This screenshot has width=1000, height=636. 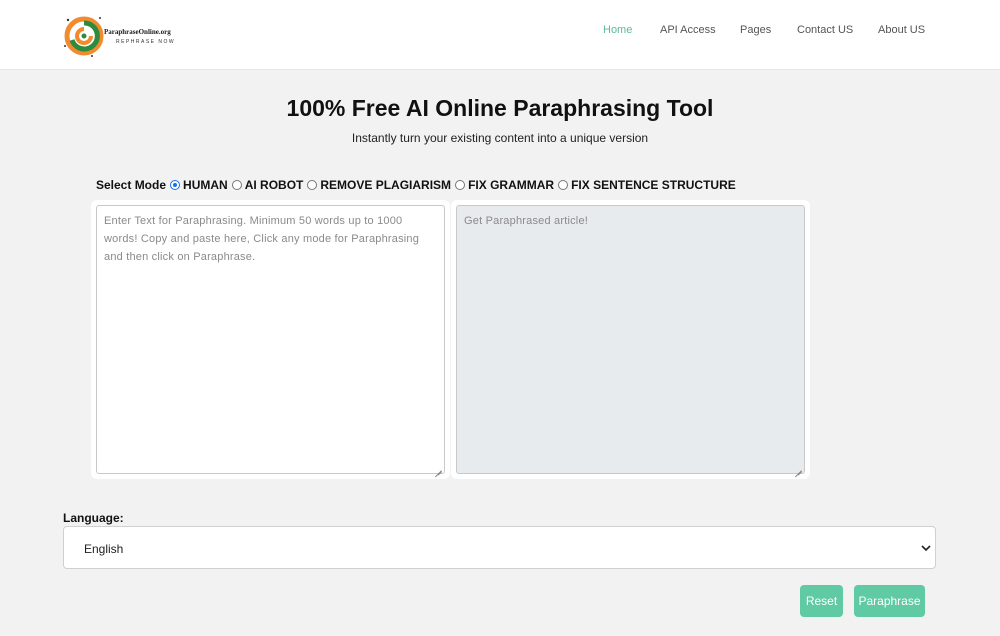 I want to click on mode-remove-plagiarism-radio, so click(x=312, y=185).